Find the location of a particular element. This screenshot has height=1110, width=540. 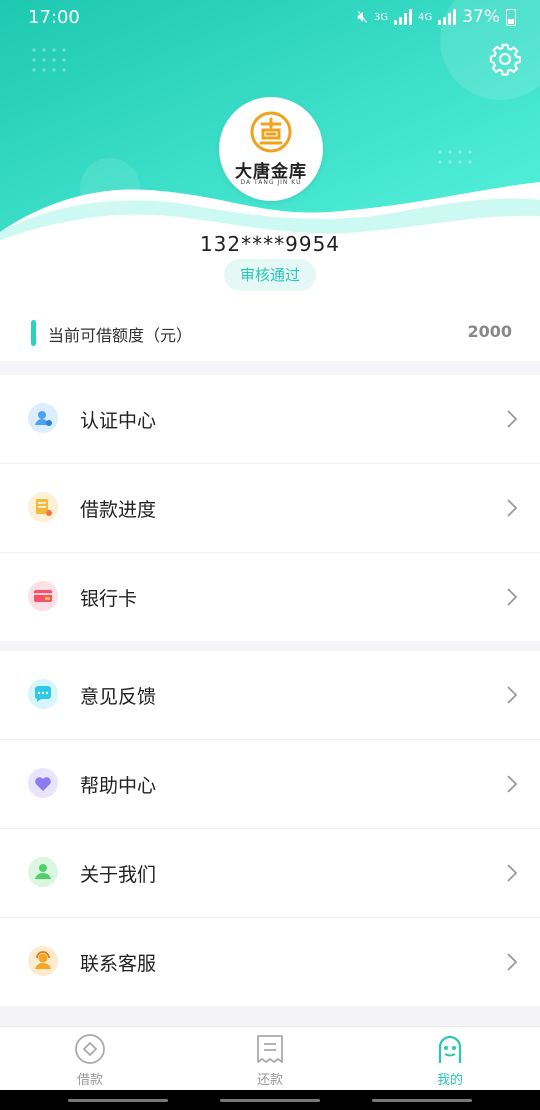

tab-repay: 还款 is located at coordinates (270, 1059).